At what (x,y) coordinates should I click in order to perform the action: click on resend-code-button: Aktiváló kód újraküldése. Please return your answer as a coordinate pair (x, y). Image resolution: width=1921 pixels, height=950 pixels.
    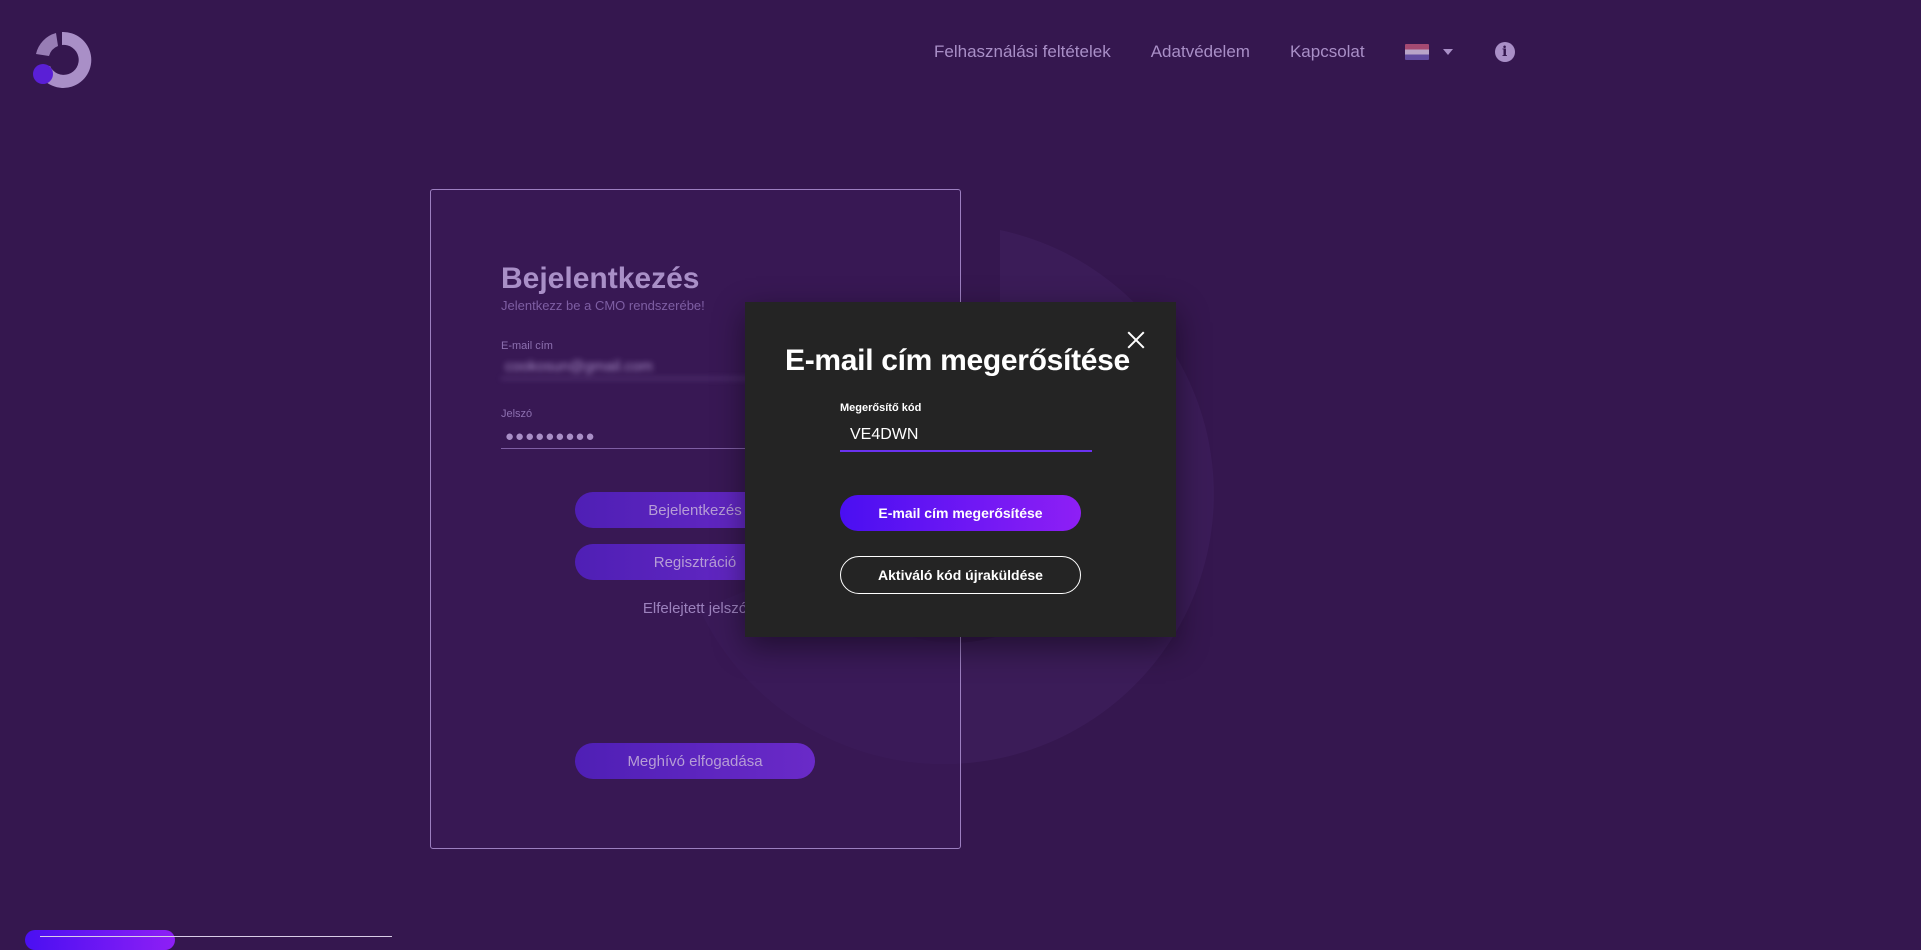
    Looking at the image, I should click on (960, 575).